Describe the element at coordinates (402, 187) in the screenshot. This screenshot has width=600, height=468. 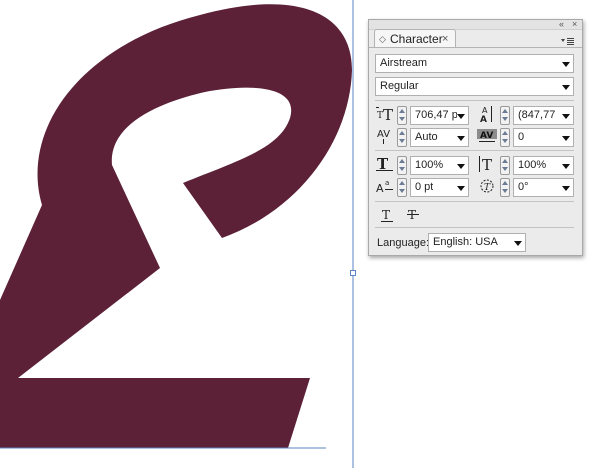
I see `baseline-shift-spinner` at that location.